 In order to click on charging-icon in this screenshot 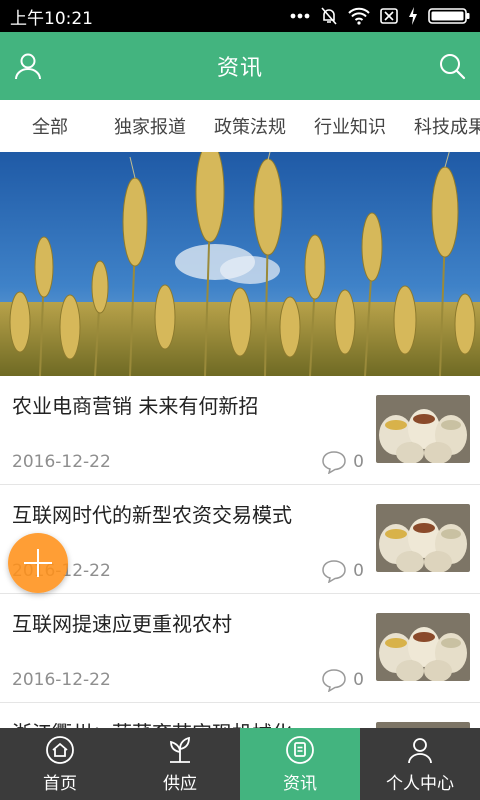, I will do `click(413, 16)`.